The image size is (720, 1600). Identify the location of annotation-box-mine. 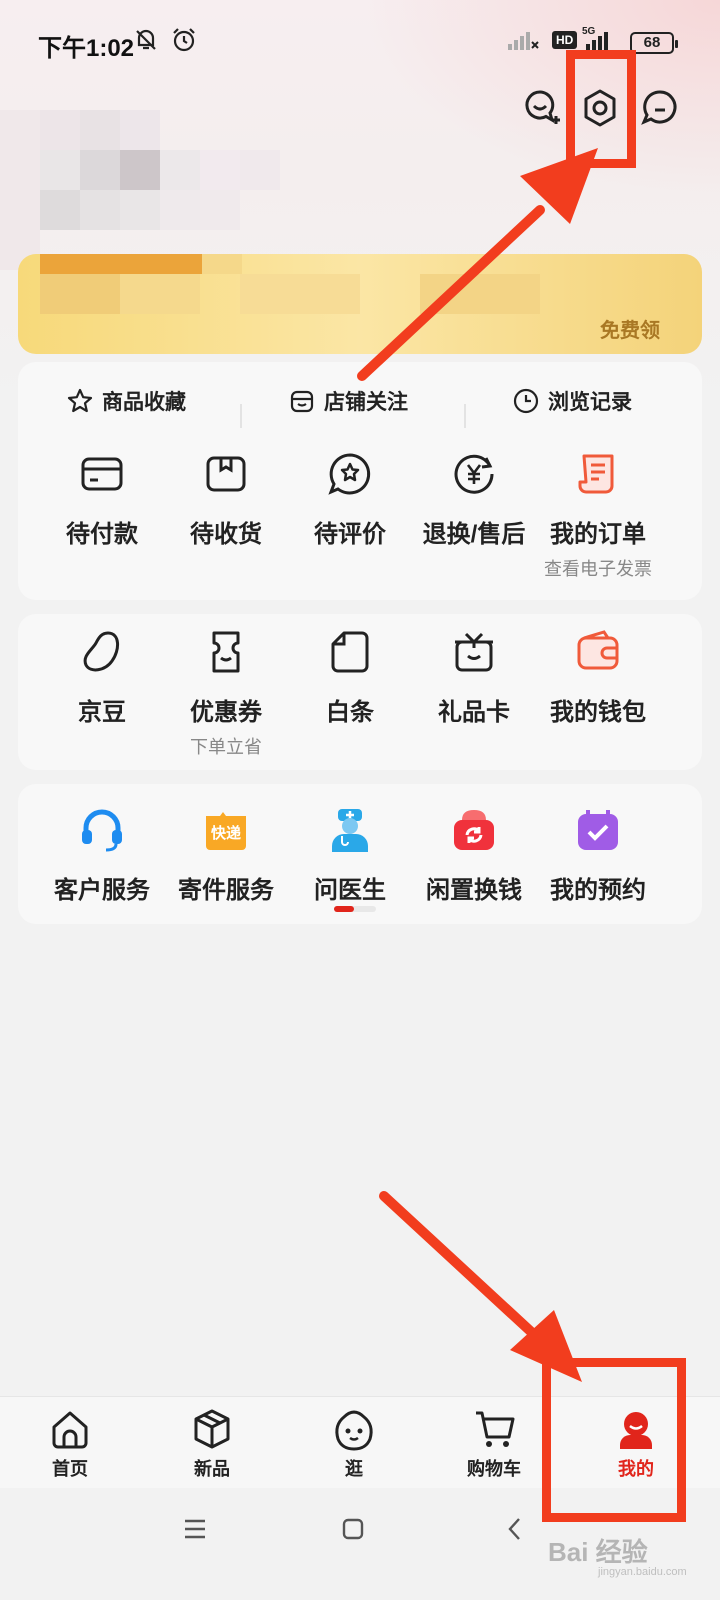
(614, 1440).